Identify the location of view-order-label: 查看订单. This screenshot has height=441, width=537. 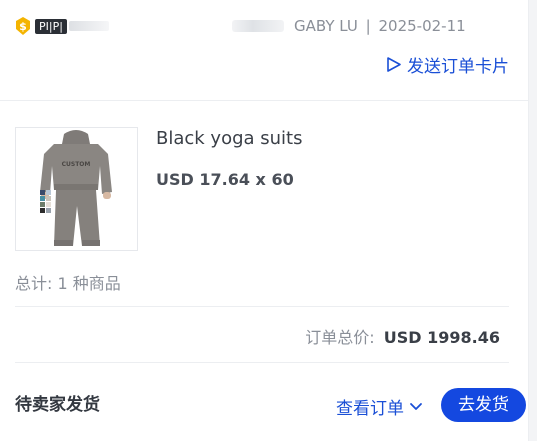
(370, 409).